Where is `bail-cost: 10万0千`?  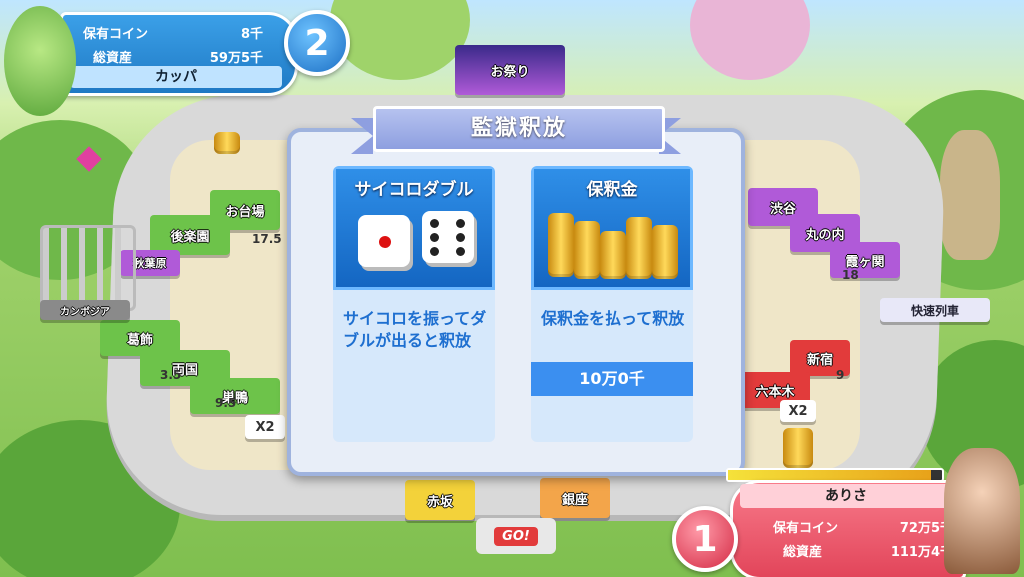
bail-cost: 10万0千 is located at coordinates (612, 379).